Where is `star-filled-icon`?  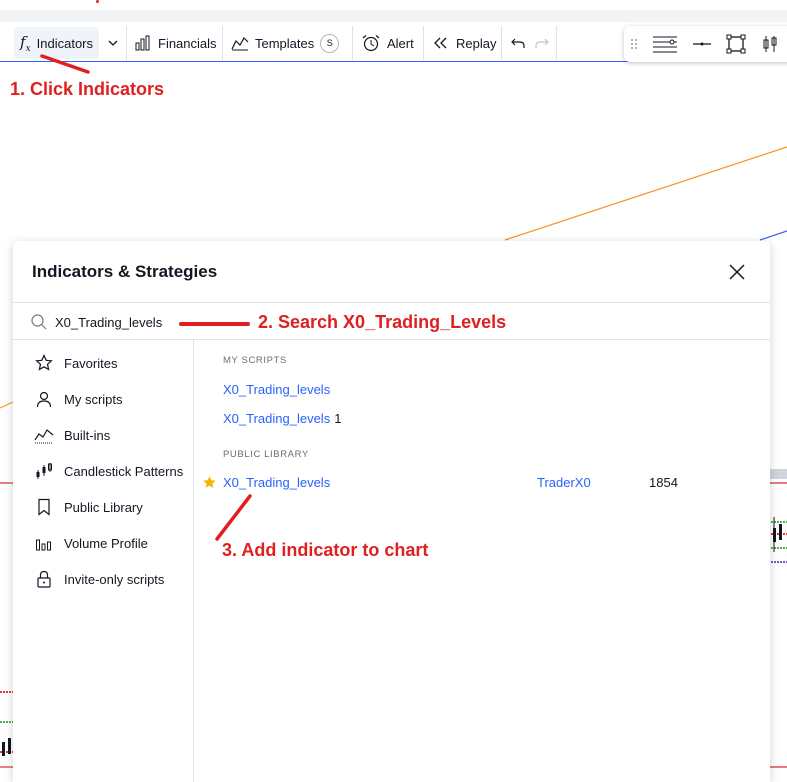
star-filled-icon is located at coordinates (209, 482).